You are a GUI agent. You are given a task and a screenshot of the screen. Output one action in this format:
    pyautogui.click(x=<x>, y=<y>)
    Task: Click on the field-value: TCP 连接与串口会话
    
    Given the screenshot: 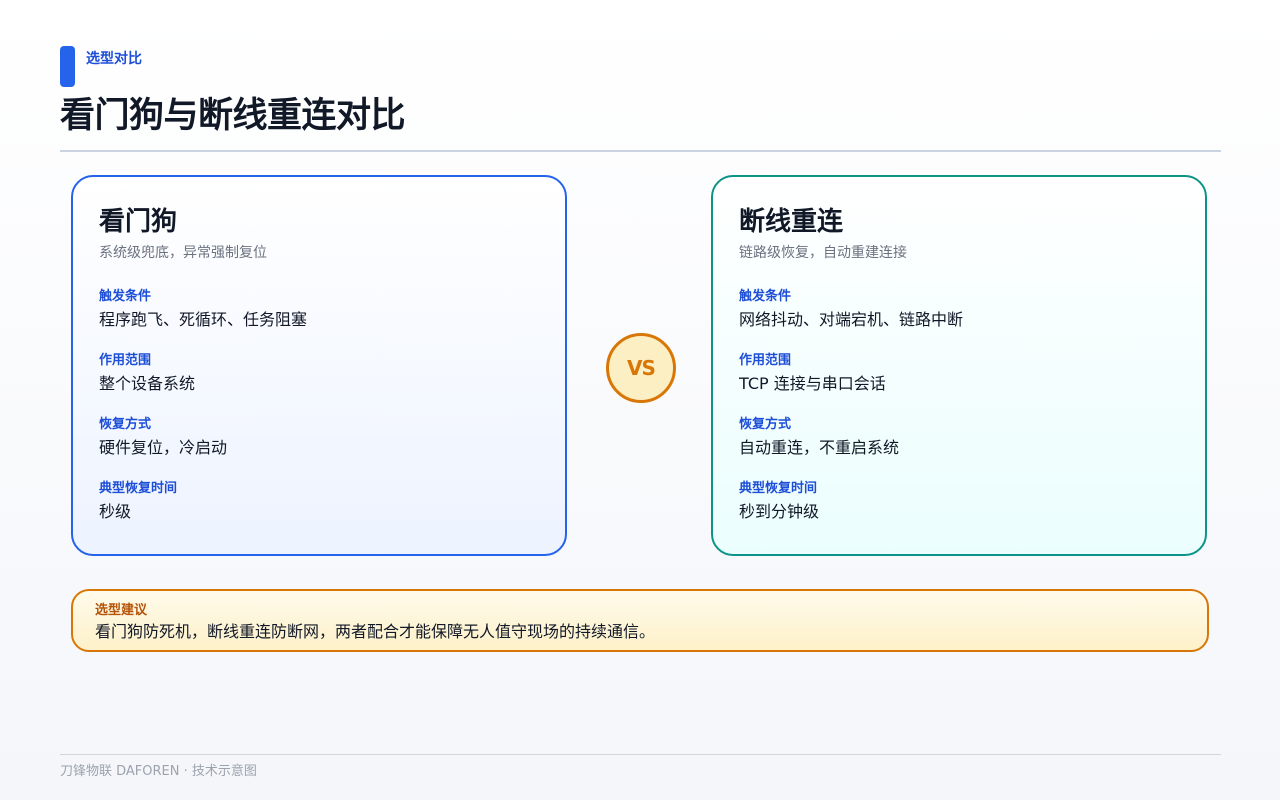 What is the action you would take?
    pyautogui.click(x=812, y=383)
    